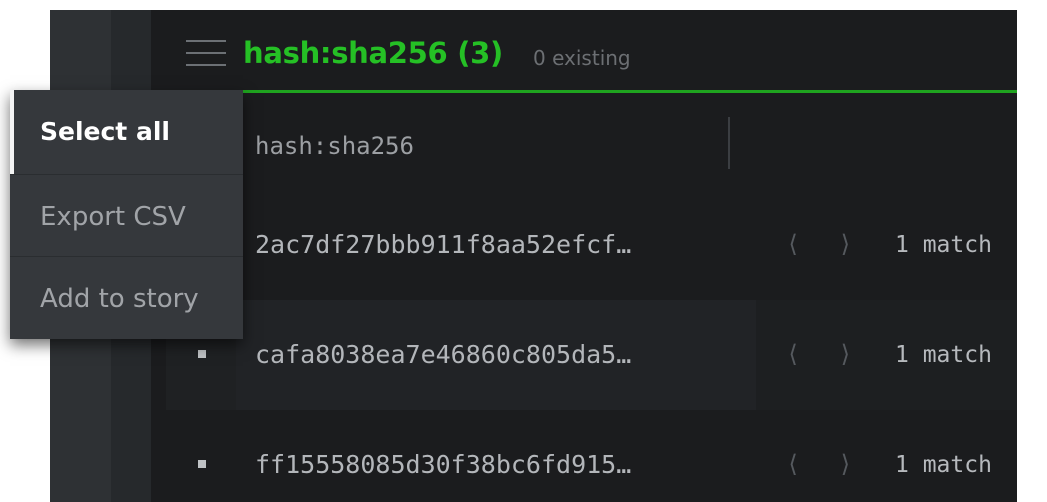  I want to click on menu-item-select-all: Select all, so click(126, 132).